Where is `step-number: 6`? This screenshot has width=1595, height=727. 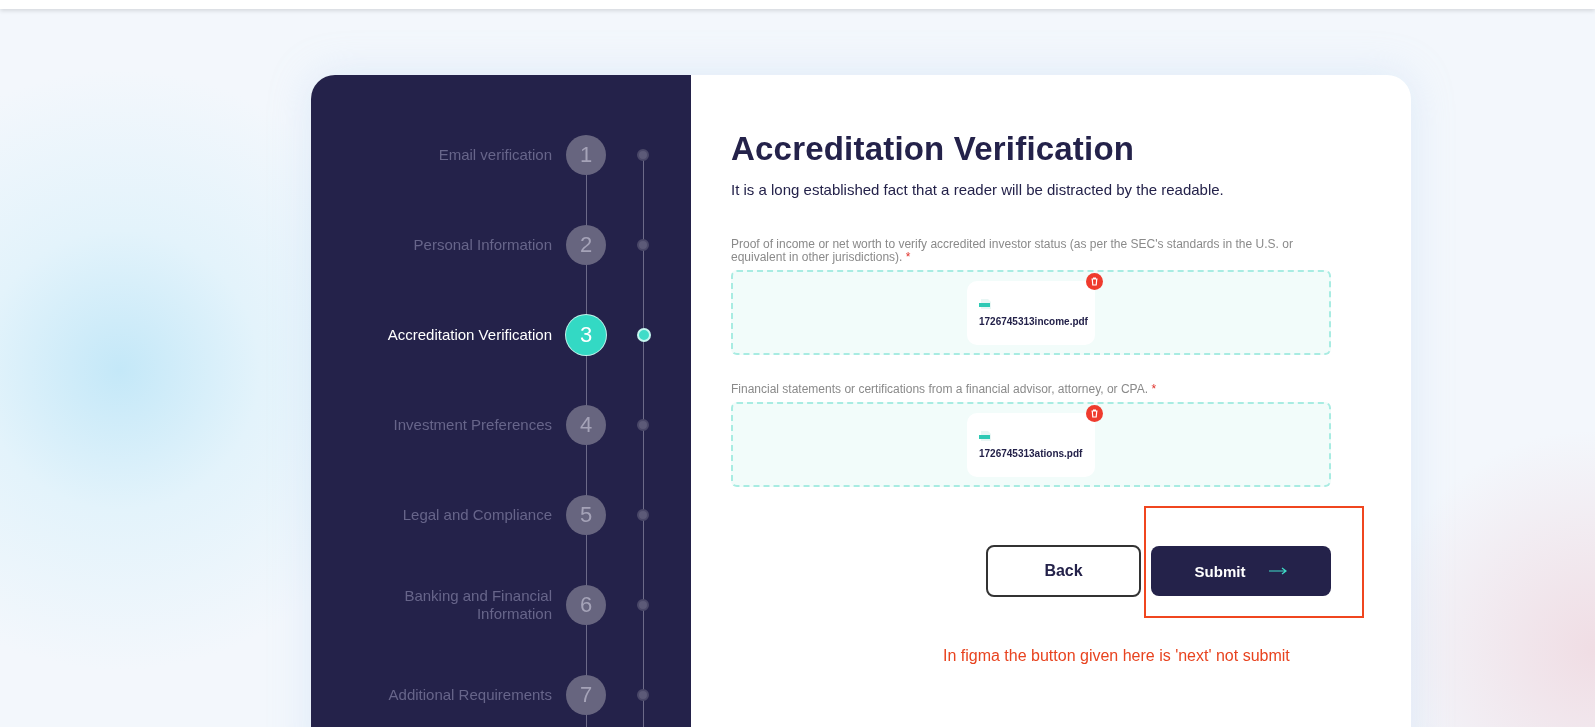
step-number: 6 is located at coordinates (586, 605).